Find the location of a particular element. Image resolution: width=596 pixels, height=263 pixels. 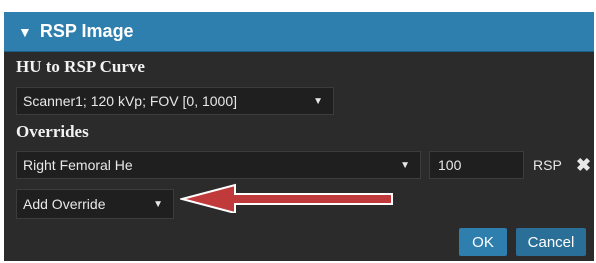

override-material-value: Right Femoral He is located at coordinates (78, 165).